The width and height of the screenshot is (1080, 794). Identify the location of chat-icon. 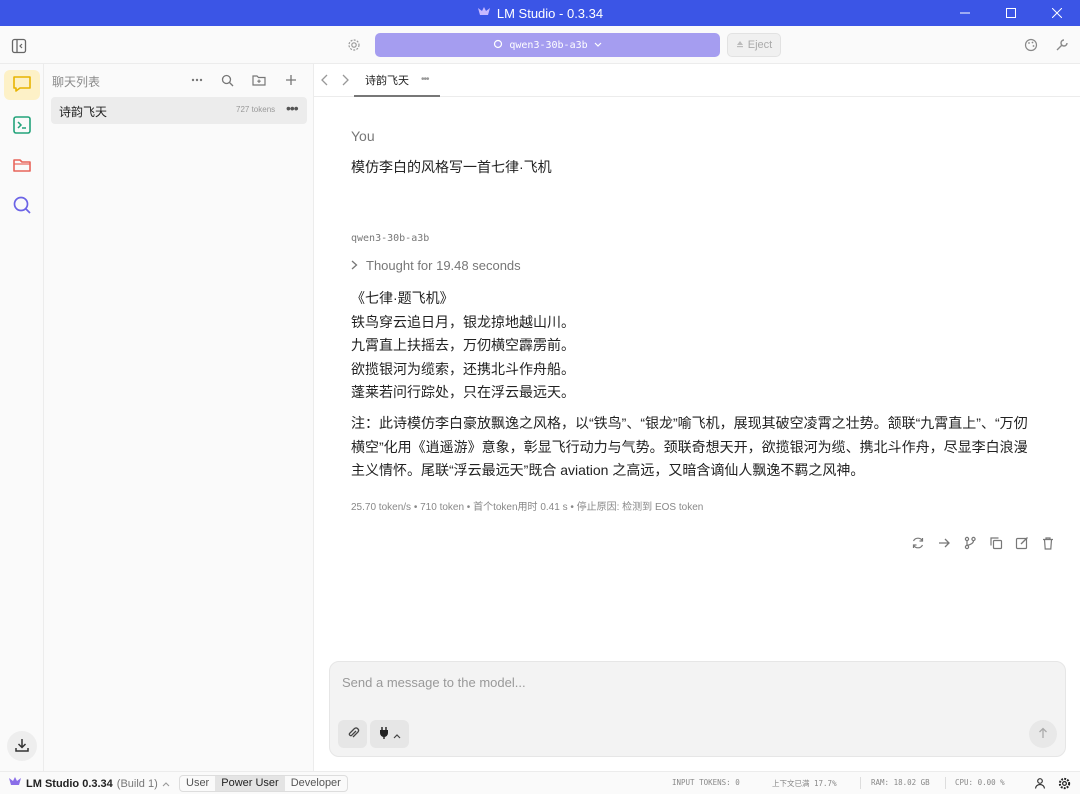
(22, 85).